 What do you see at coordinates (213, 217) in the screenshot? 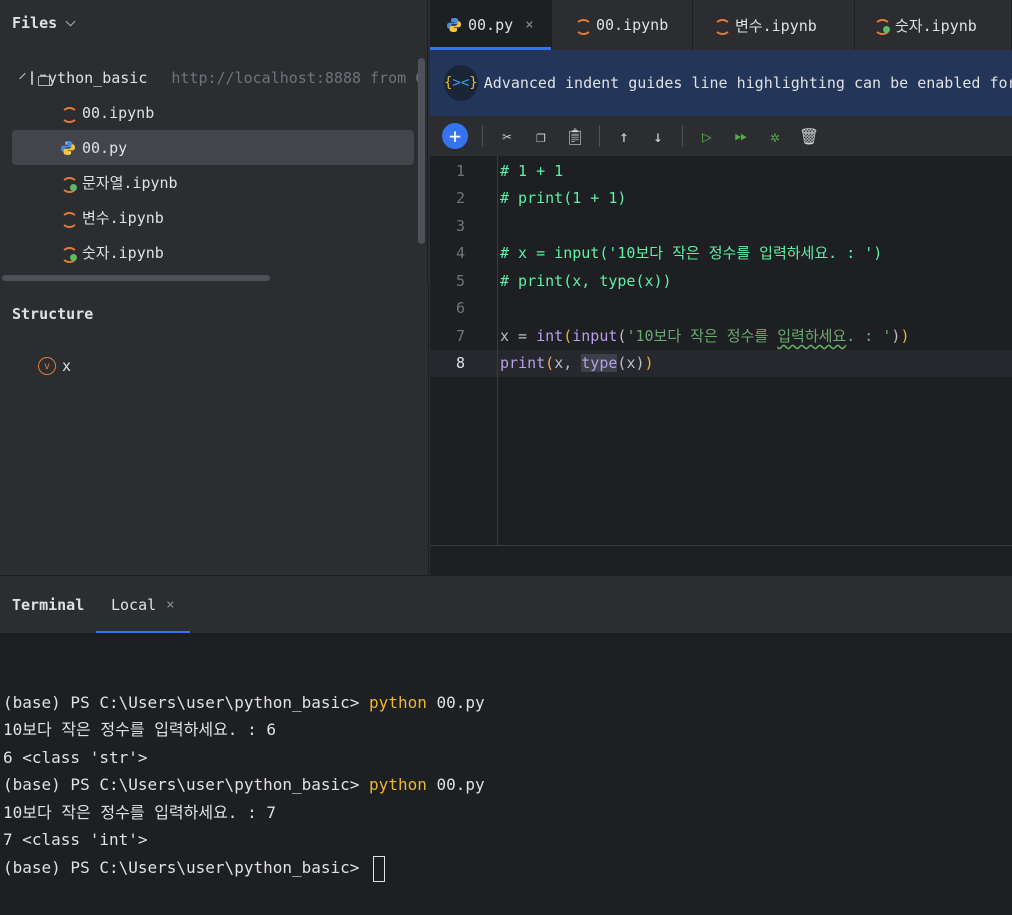
I see `file-item-변수-ipynb: 변수.ipynb` at bounding box center [213, 217].